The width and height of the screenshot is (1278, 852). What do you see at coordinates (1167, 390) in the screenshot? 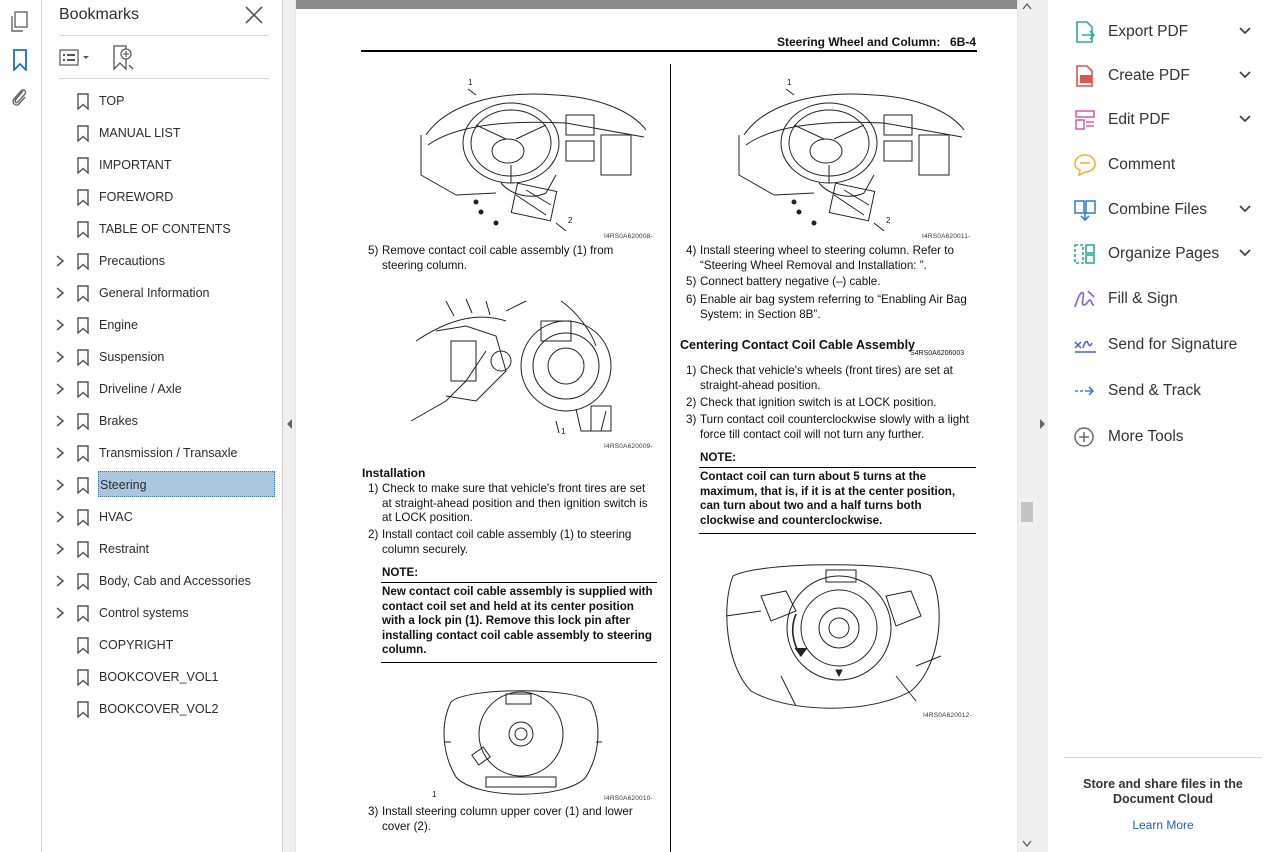
I see `tool-send-track: Send & Track` at bounding box center [1167, 390].